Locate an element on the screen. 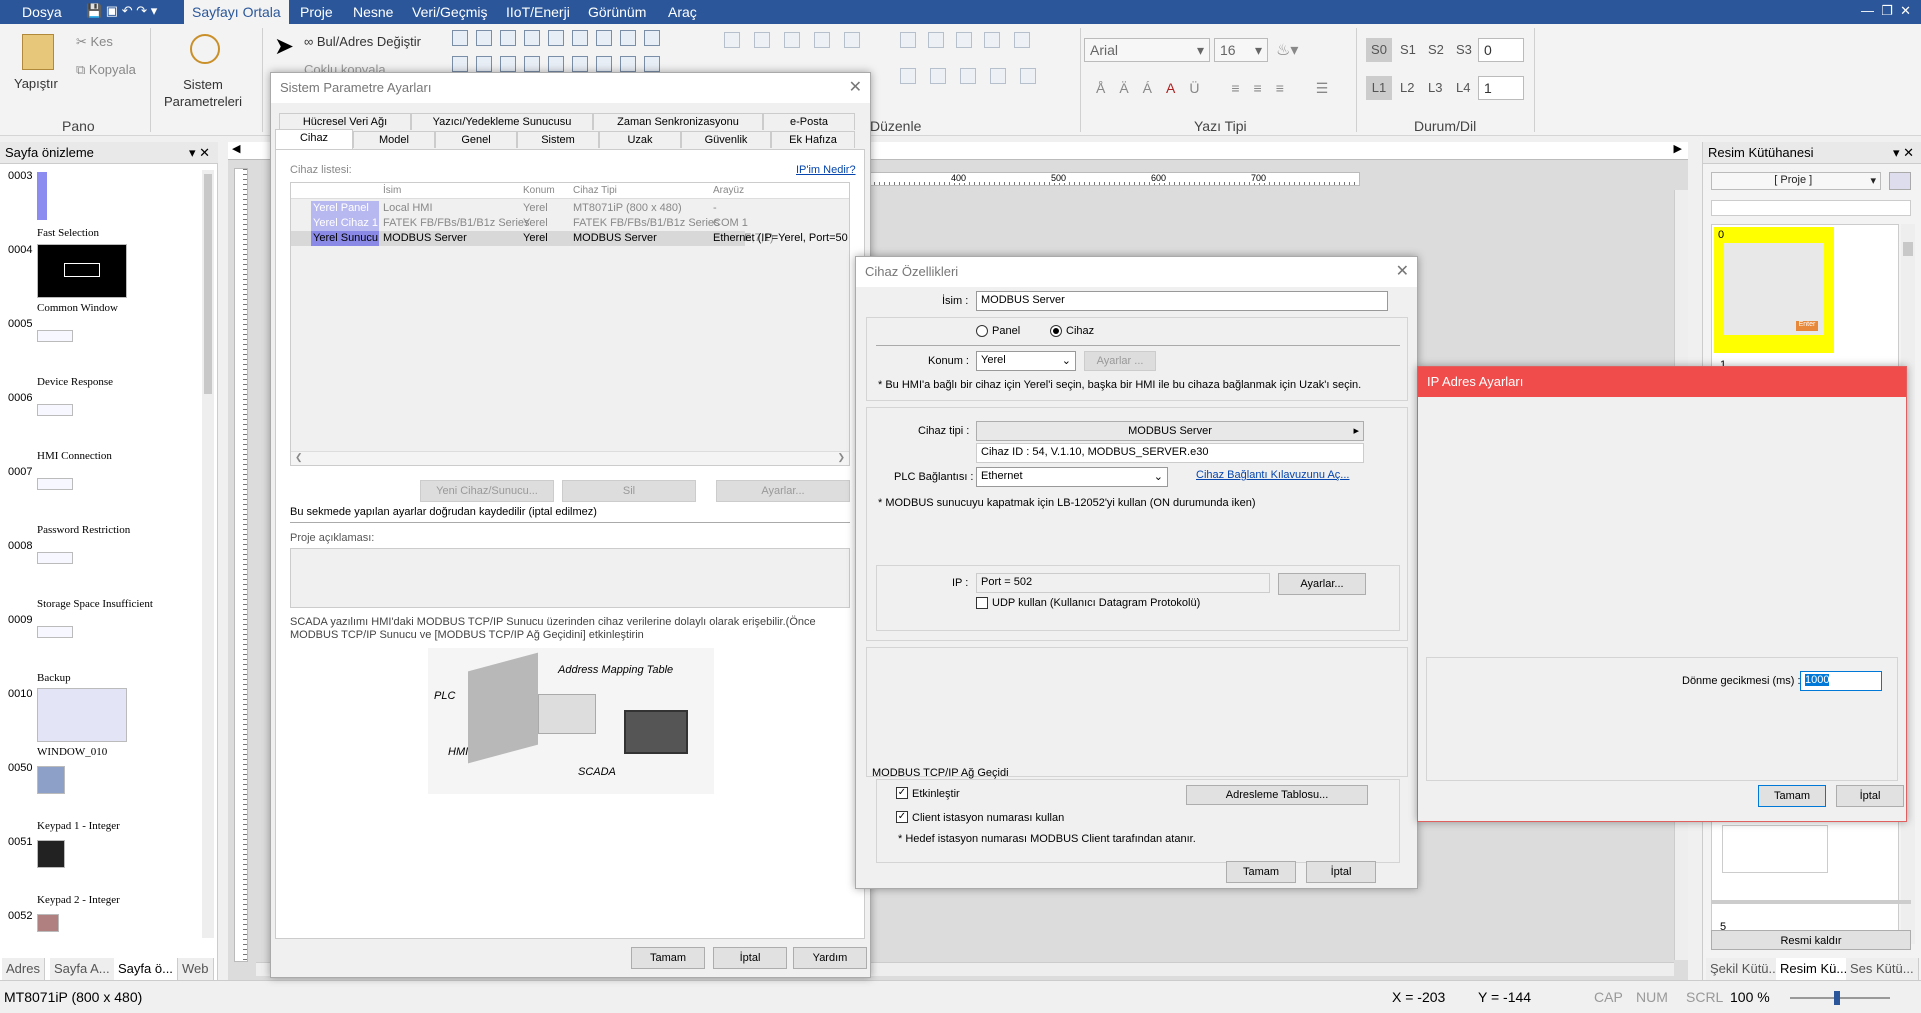 The height and width of the screenshot is (1013, 1921). menu-data-history: Veri/Geçmiş is located at coordinates (449, 12).